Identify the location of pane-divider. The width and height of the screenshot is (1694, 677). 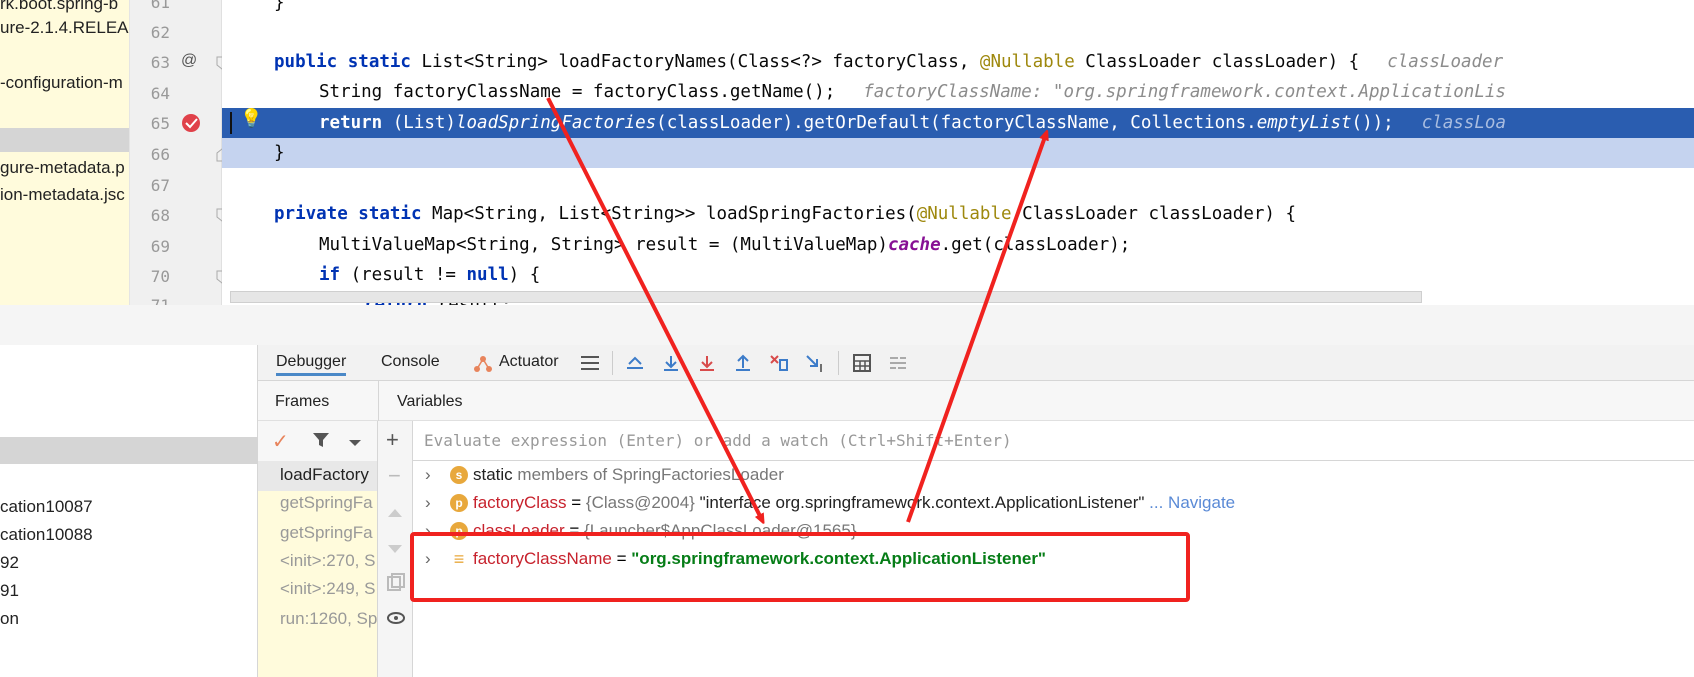
(378, 401).